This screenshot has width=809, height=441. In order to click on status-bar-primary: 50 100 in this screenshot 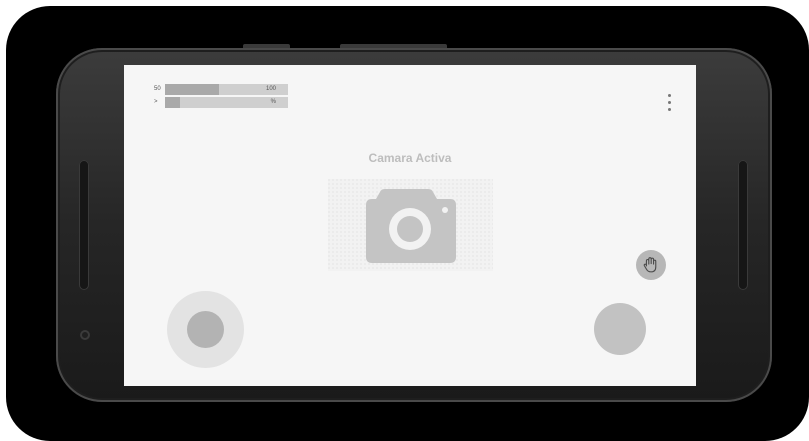, I will do `click(220, 89)`.